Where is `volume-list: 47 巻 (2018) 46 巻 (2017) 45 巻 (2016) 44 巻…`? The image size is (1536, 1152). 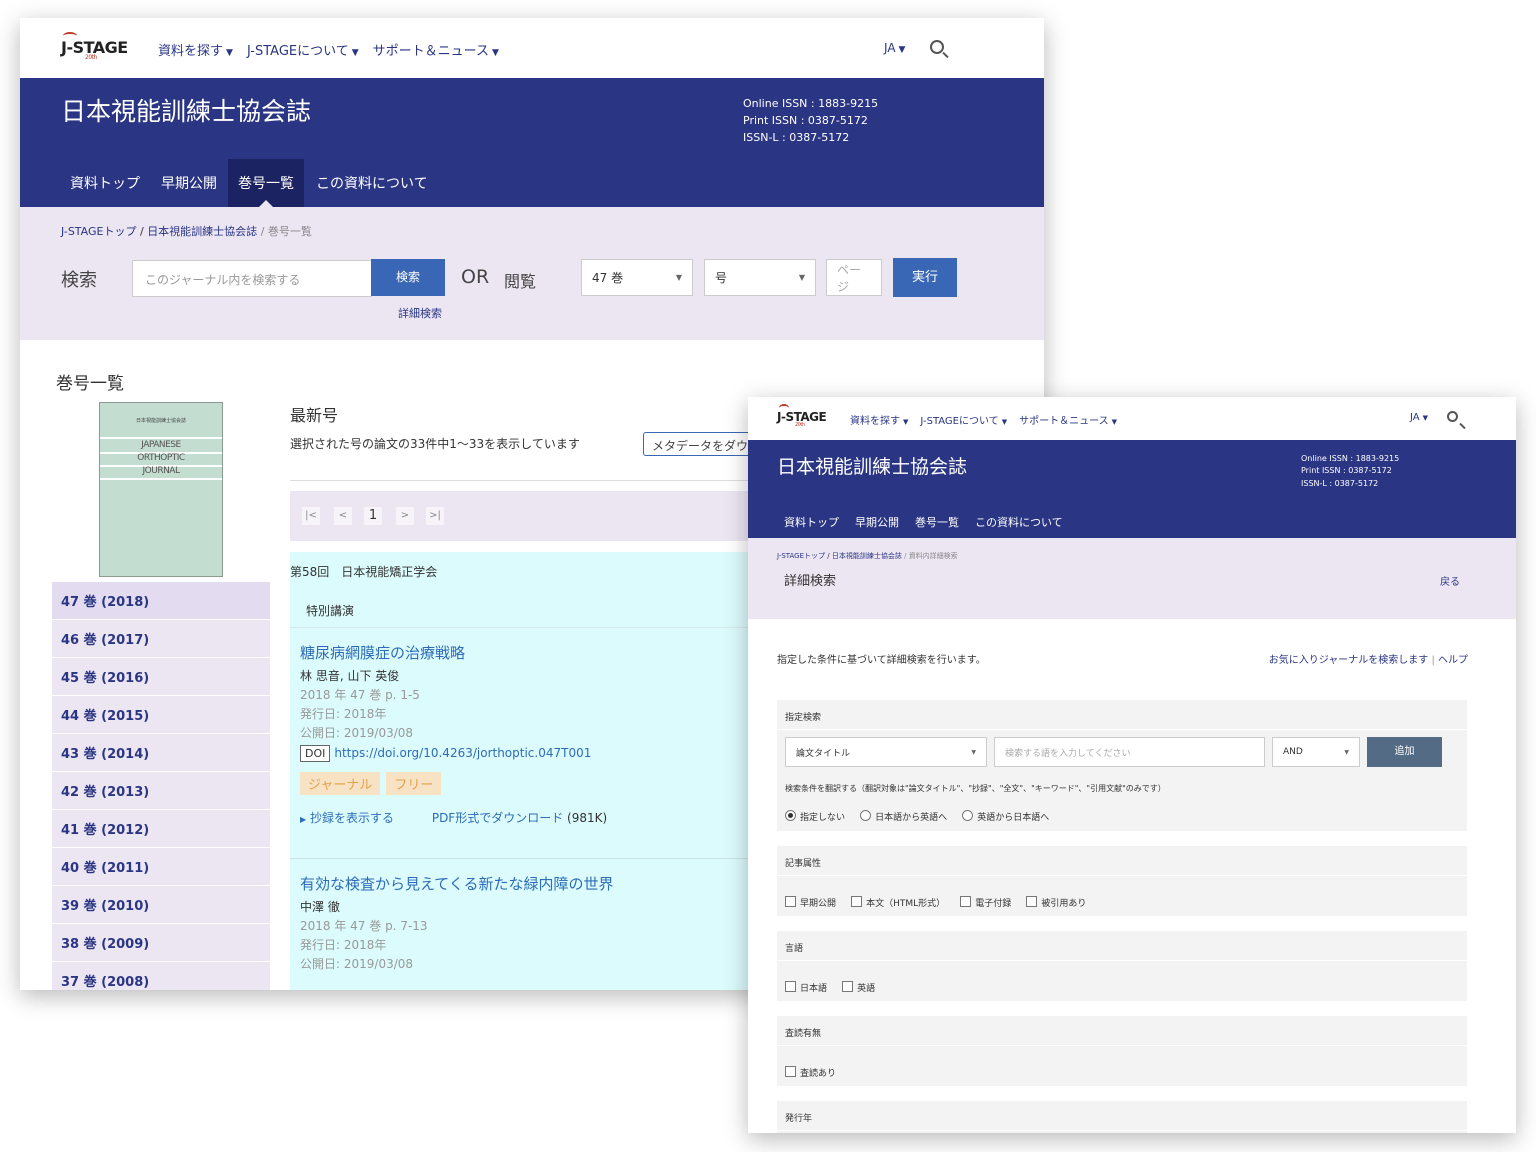
volume-list: 47 巻 (2018) 46 巻 (2017) 45 巻 (2016) 44 巻… is located at coordinates (161, 786).